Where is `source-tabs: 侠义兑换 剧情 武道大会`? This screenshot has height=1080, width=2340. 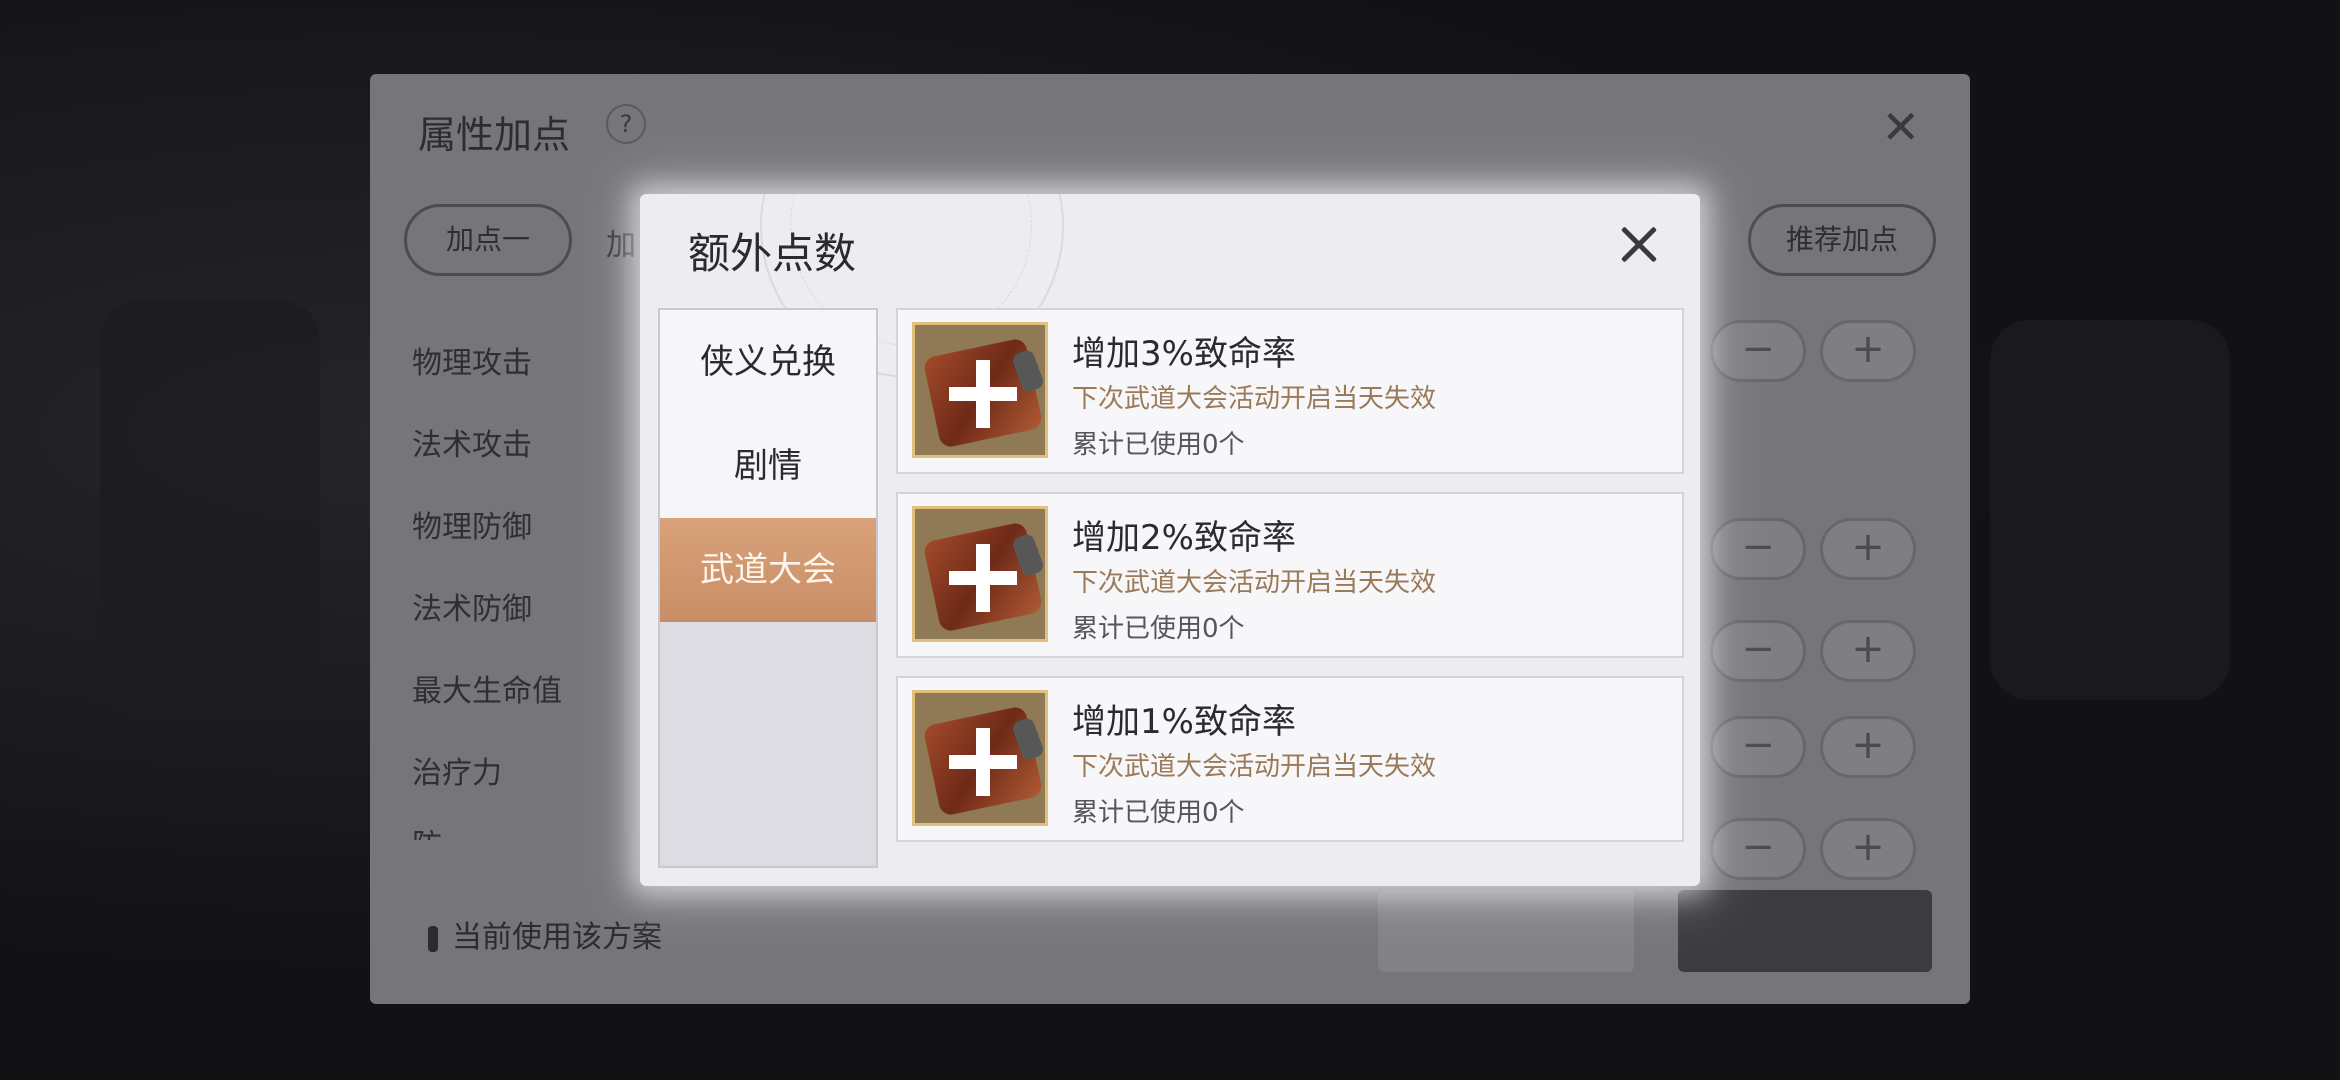 source-tabs: 侠义兑换 剧情 武道大会 is located at coordinates (768, 588).